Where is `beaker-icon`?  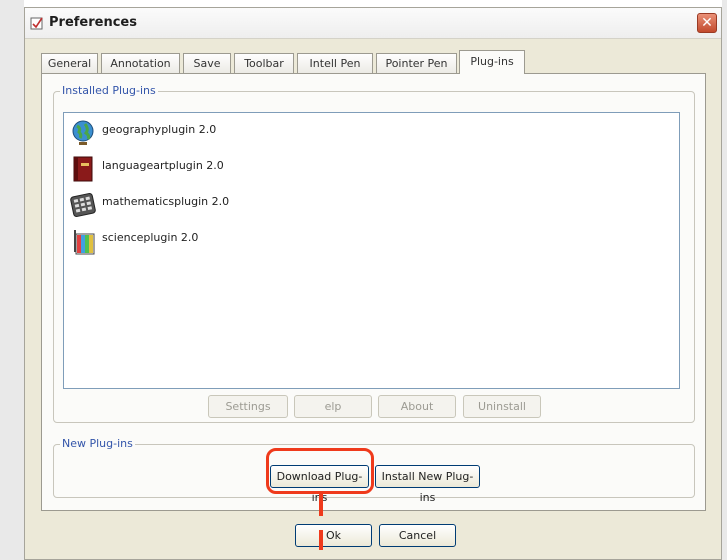 beaker-icon is located at coordinates (84, 242).